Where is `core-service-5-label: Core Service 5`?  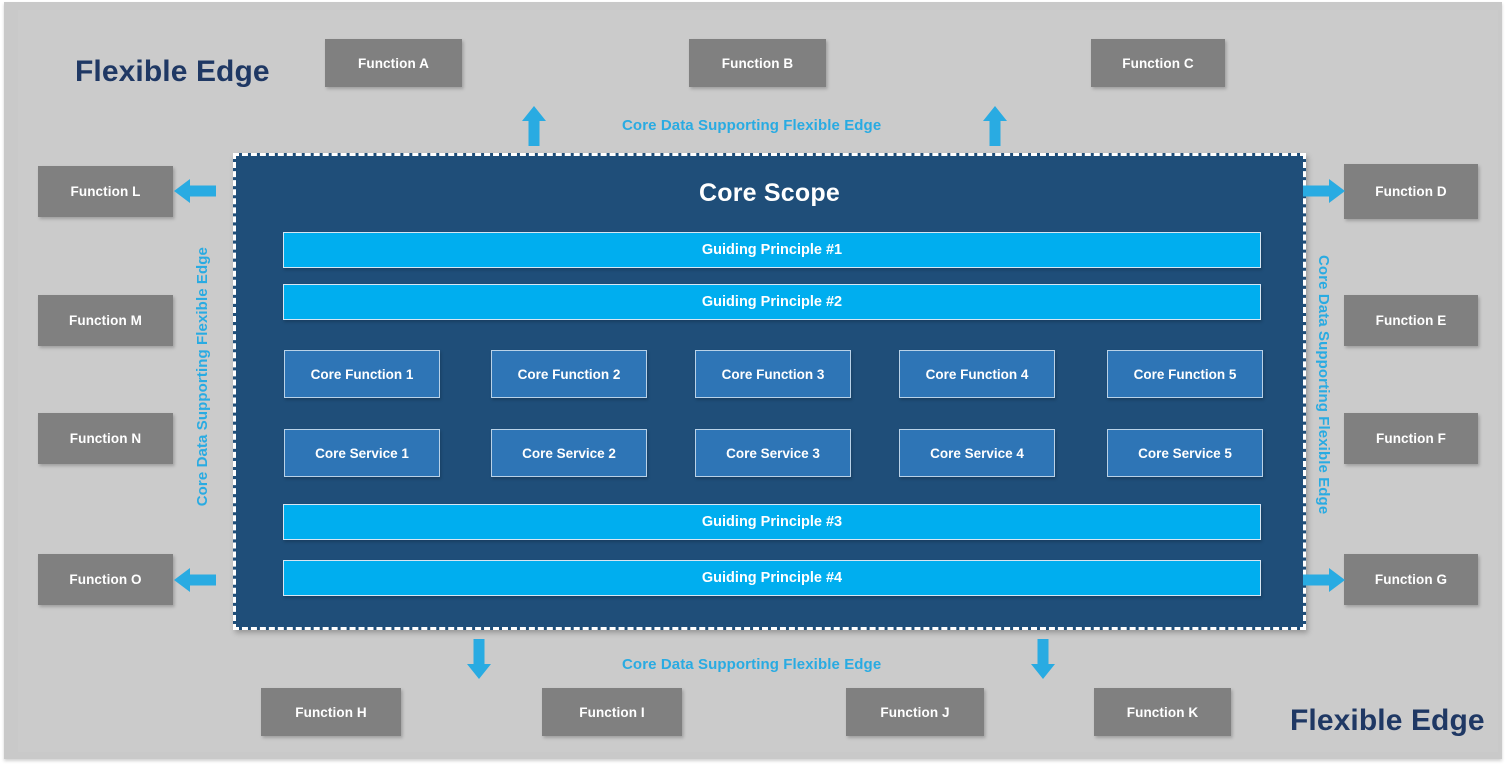 core-service-5-label: Core Service 5 is located at coordinates (1185, 453).